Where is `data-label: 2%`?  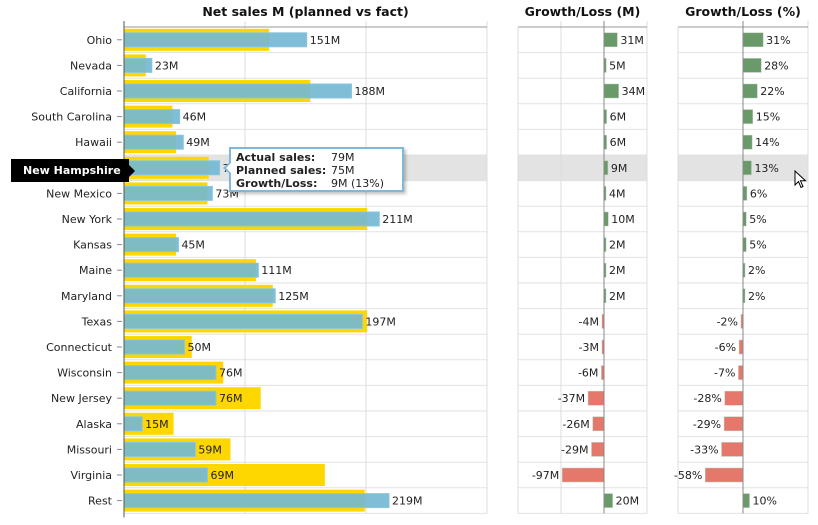
data-label: 2% is located at coordinates (756, 270).